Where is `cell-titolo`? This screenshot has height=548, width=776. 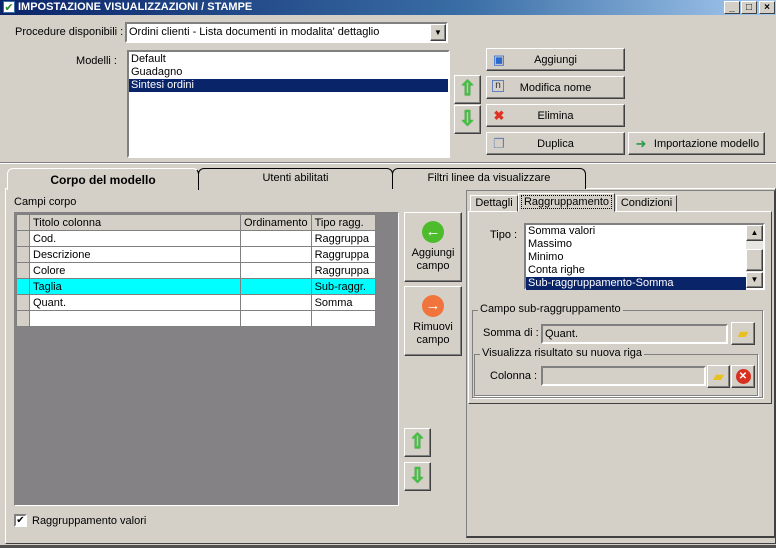
cell-titolo is located at coordinates (135, 318).